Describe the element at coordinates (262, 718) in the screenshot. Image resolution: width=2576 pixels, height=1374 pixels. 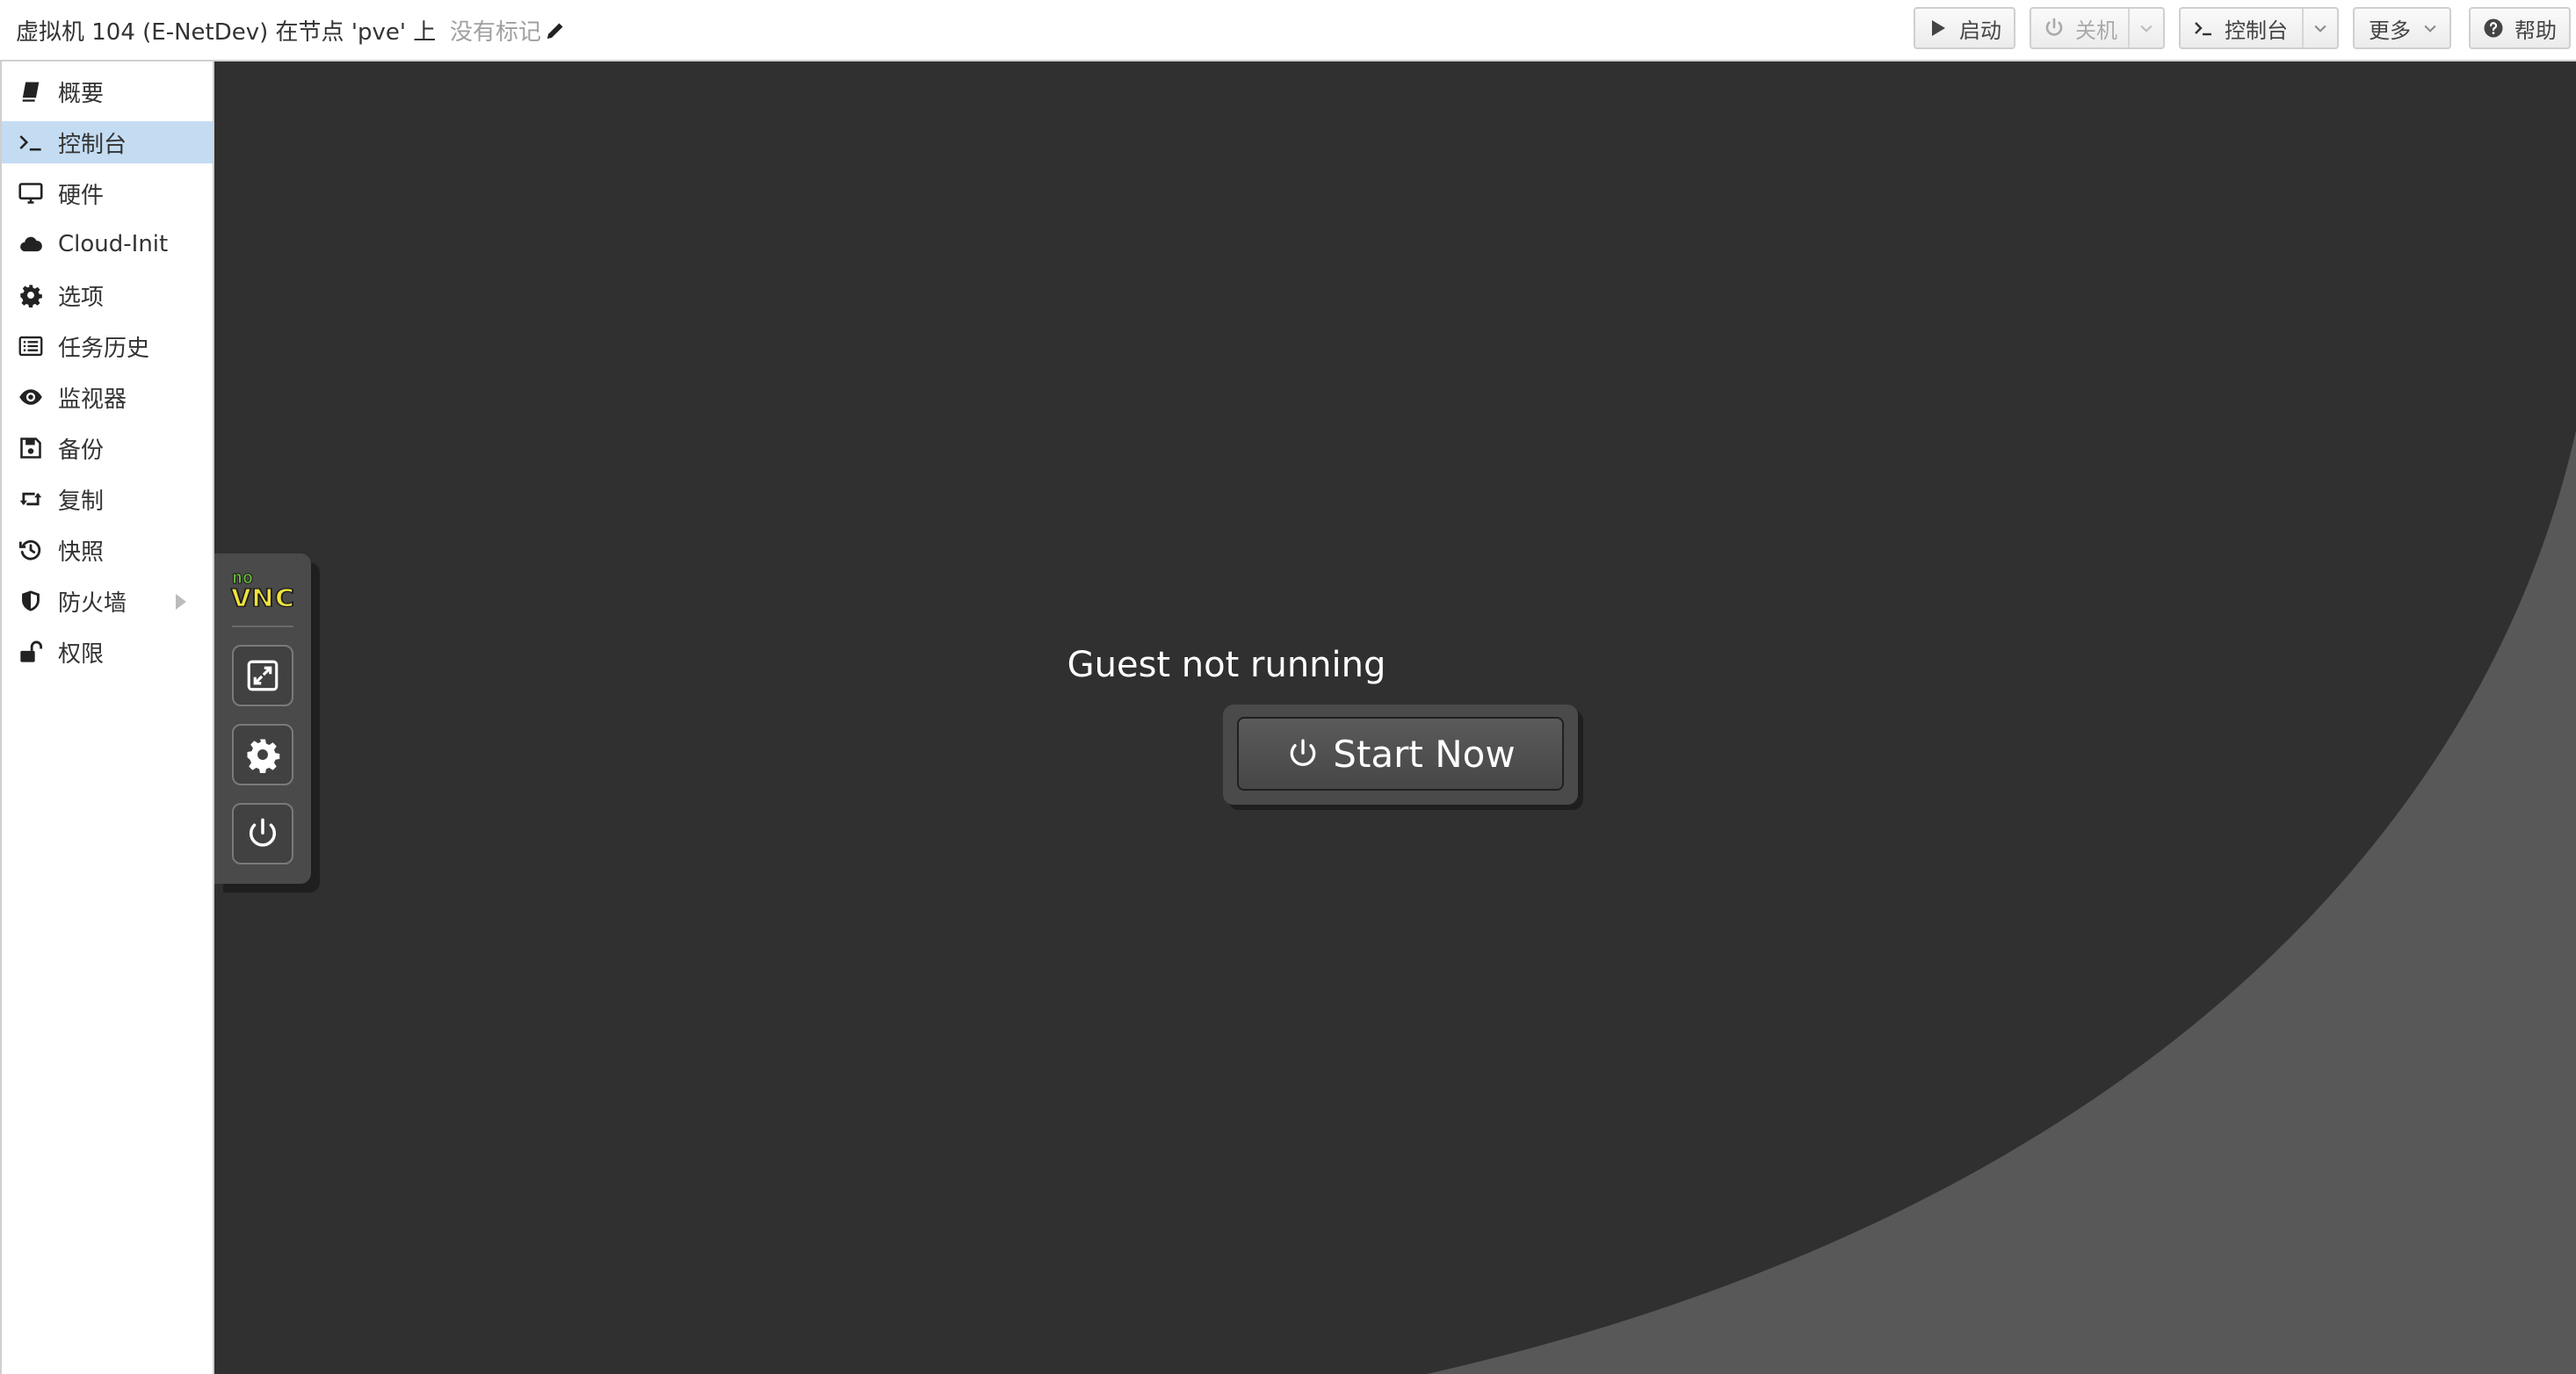
I see `novnc-control-bar: no VNC` at that location.